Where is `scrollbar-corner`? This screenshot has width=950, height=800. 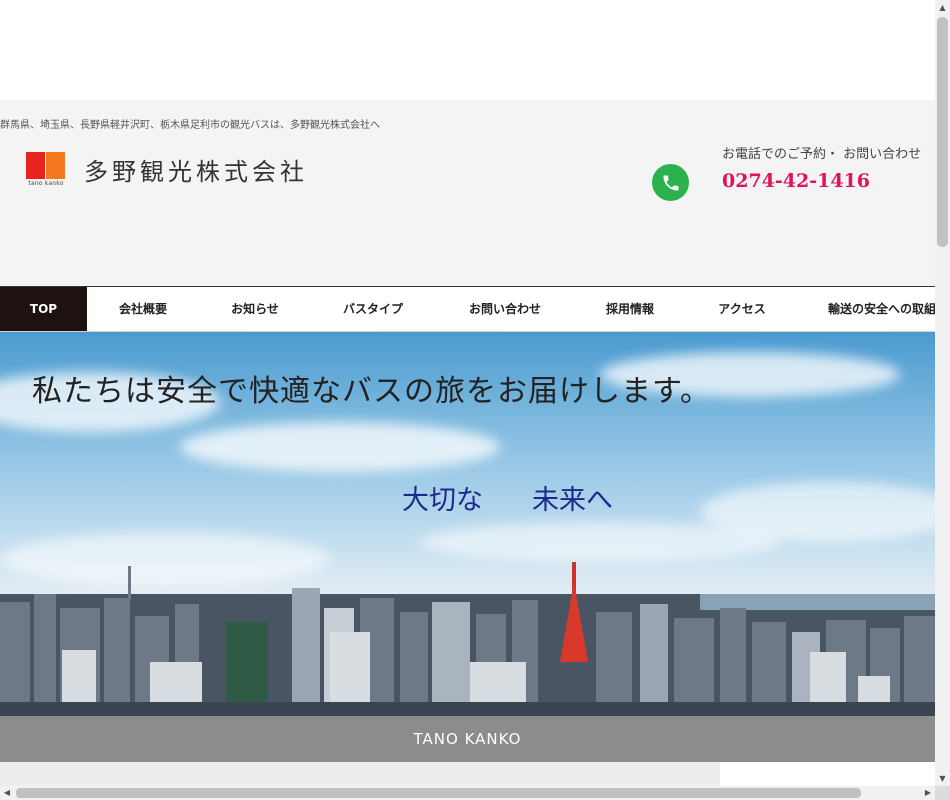
scrollbar-corner is located at coordinates (942, 793).